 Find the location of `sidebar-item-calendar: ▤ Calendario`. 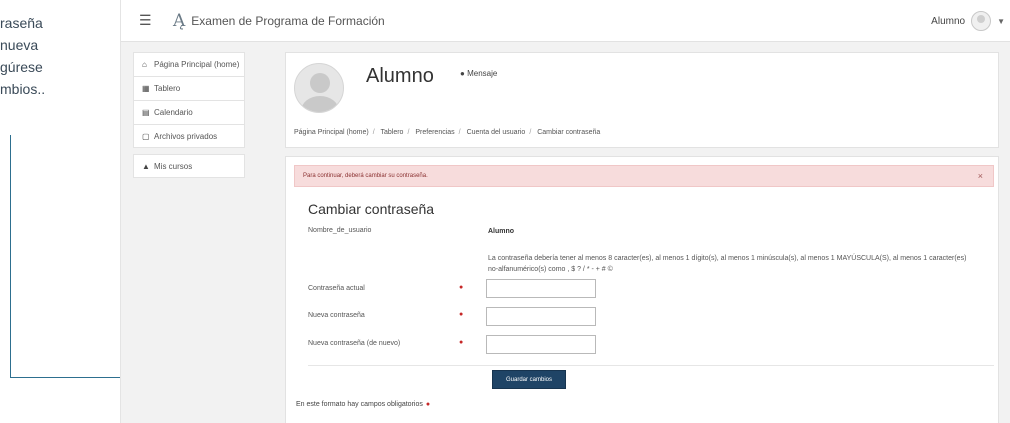

sidebar-item-calendar: ▤ Calendario is located at coordinates (189, 112).